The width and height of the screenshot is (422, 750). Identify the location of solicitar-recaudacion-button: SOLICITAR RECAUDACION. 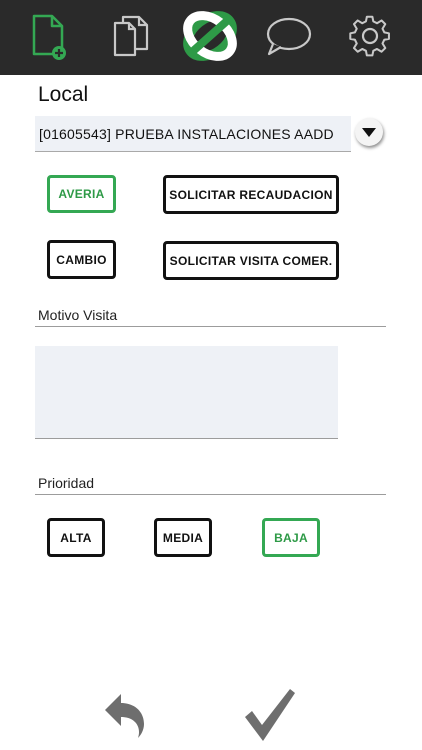
(251, 194).